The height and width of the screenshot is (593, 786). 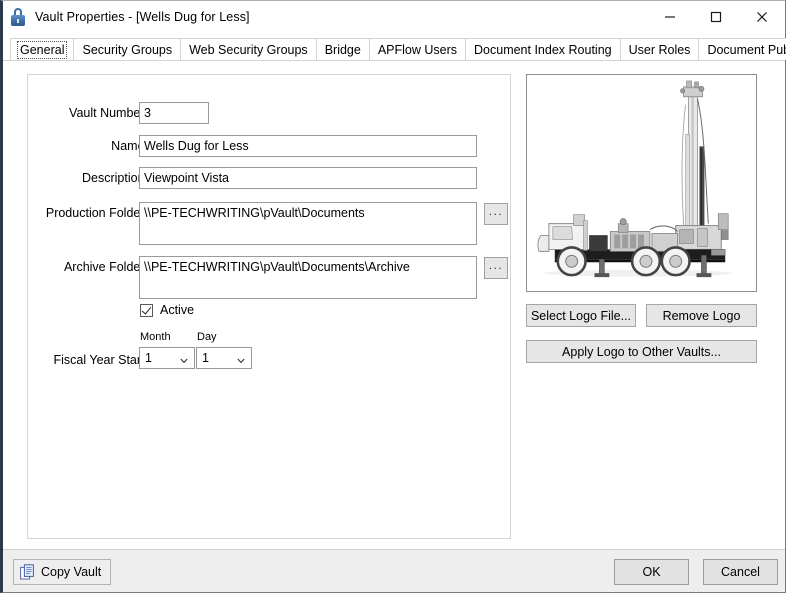 What do you see at coordinates (129, 146) in the screenshot?
I see `name-label: Name:` at bounding box center [129, 146].